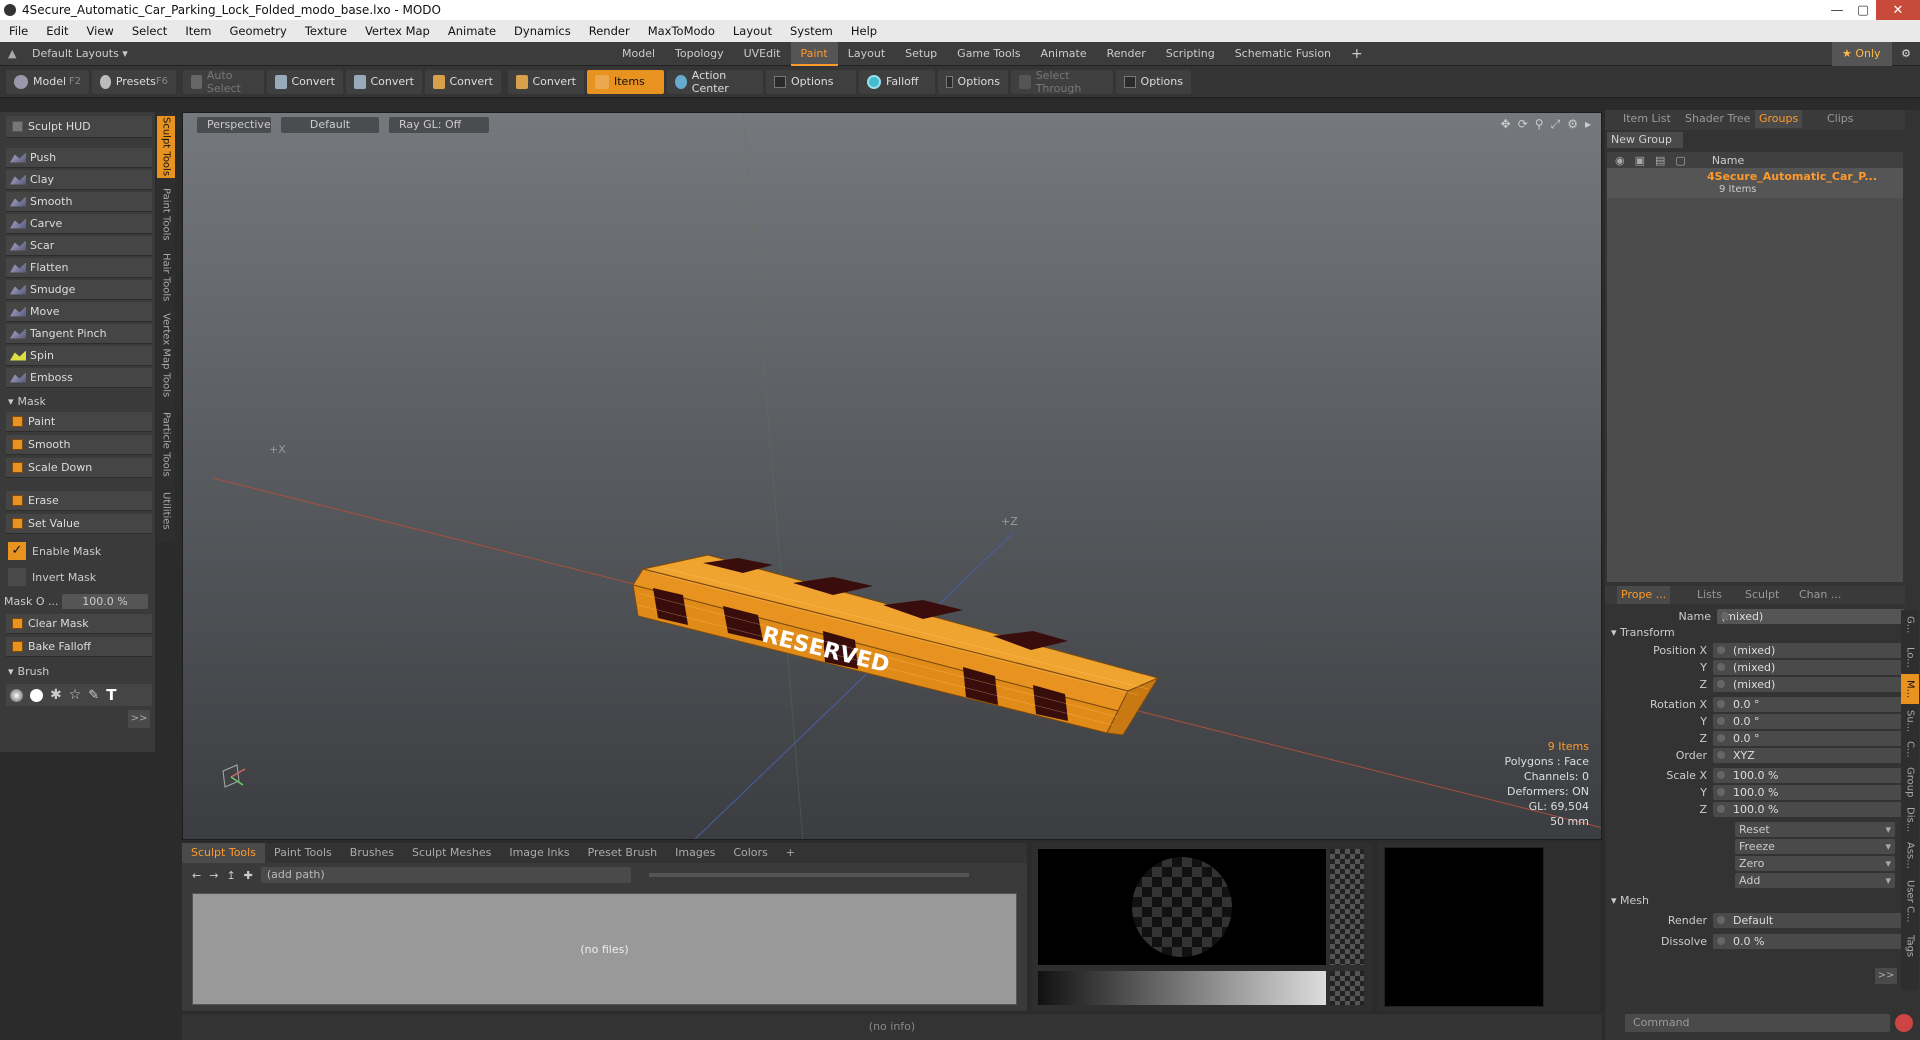 This screenshot has width=1920, height=1040. I want to click on falloff-options-button: Options, so click(973, 81).